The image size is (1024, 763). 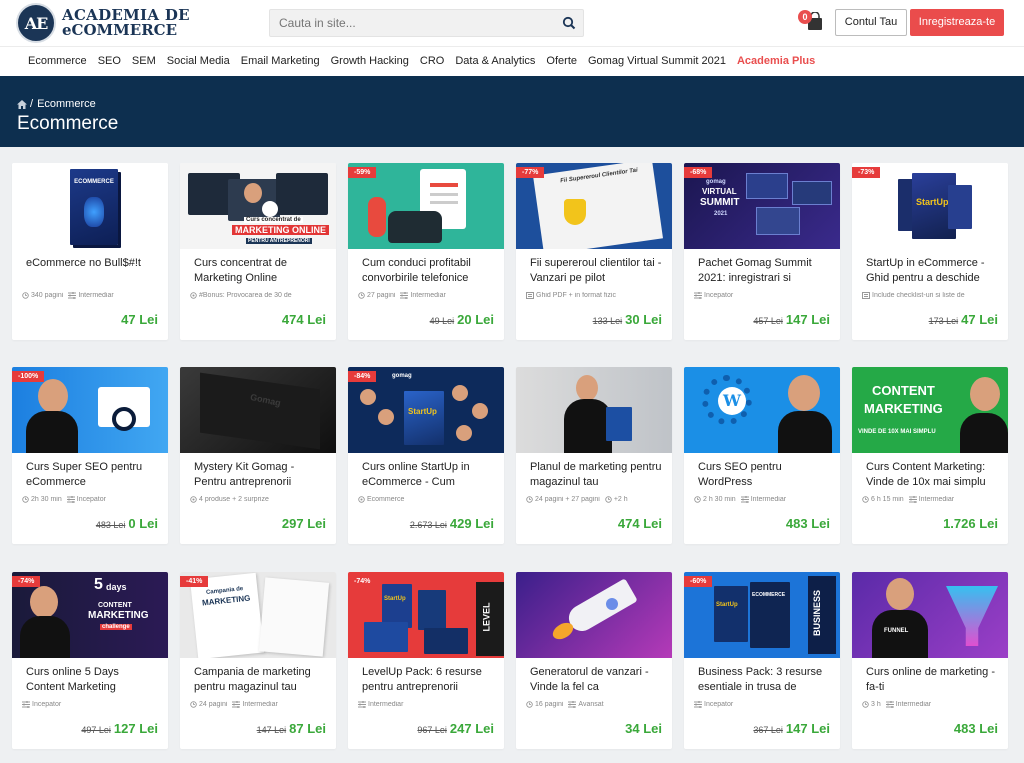 I want to click on old-price: 49 Lei, so click(x=442, y=321).